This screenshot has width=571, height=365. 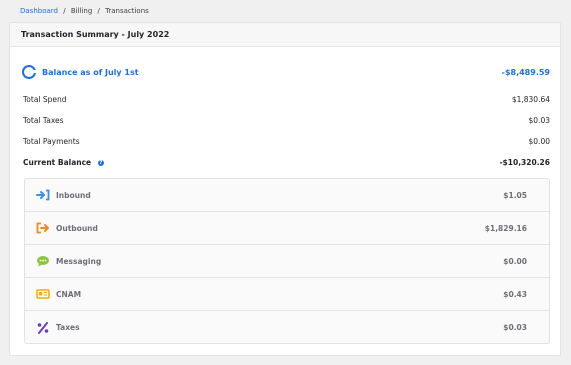 I want to click on total-taxes-row: Total Taxes $0.03, so click(x=286, y=120).